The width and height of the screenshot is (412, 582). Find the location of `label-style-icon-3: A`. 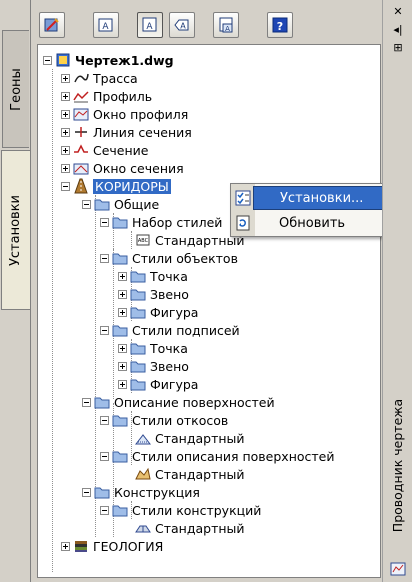

label-style-icon-3: A is located at coordinates (181, 25).